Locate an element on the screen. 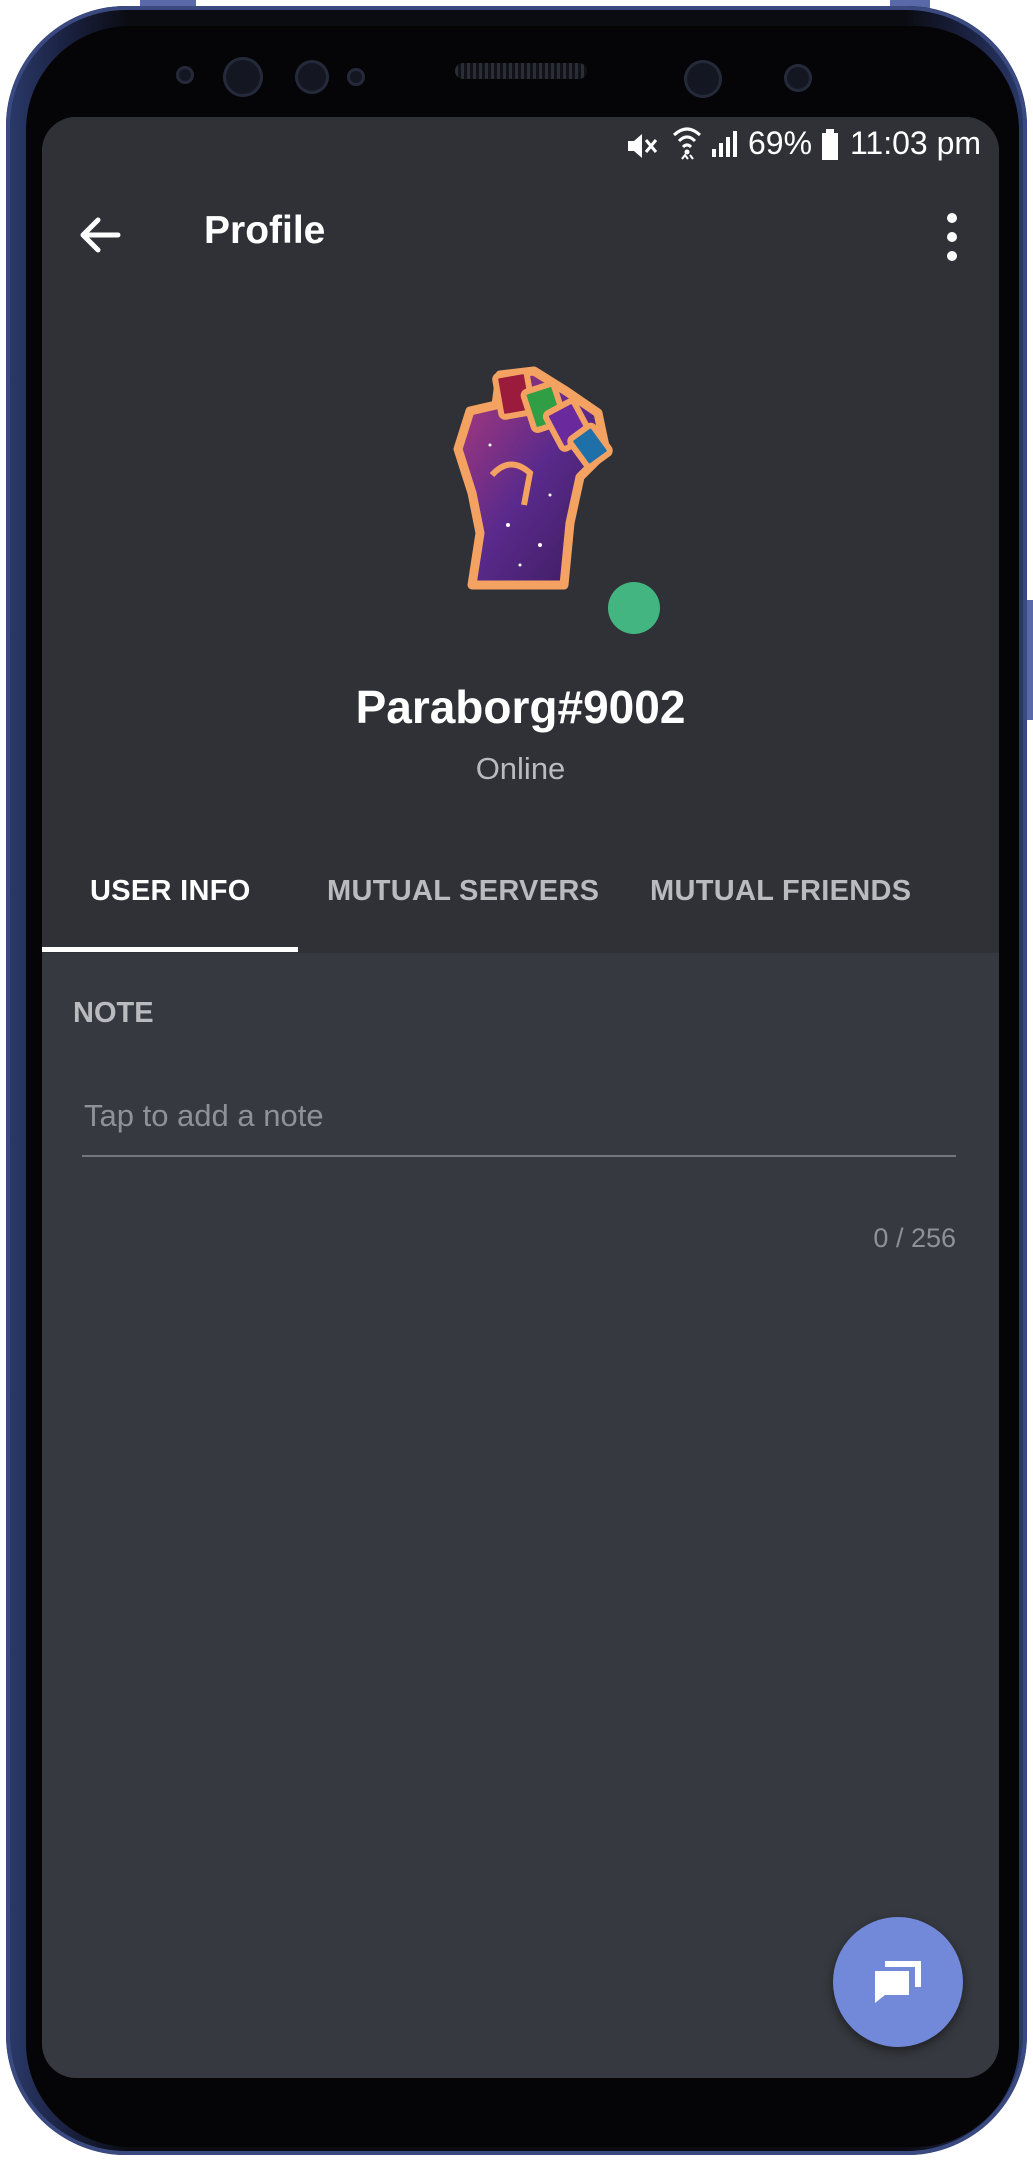 Image resolution: width=1033 pixels, height=2161 pixels. more-options-button is located at coordinates (952, 237).